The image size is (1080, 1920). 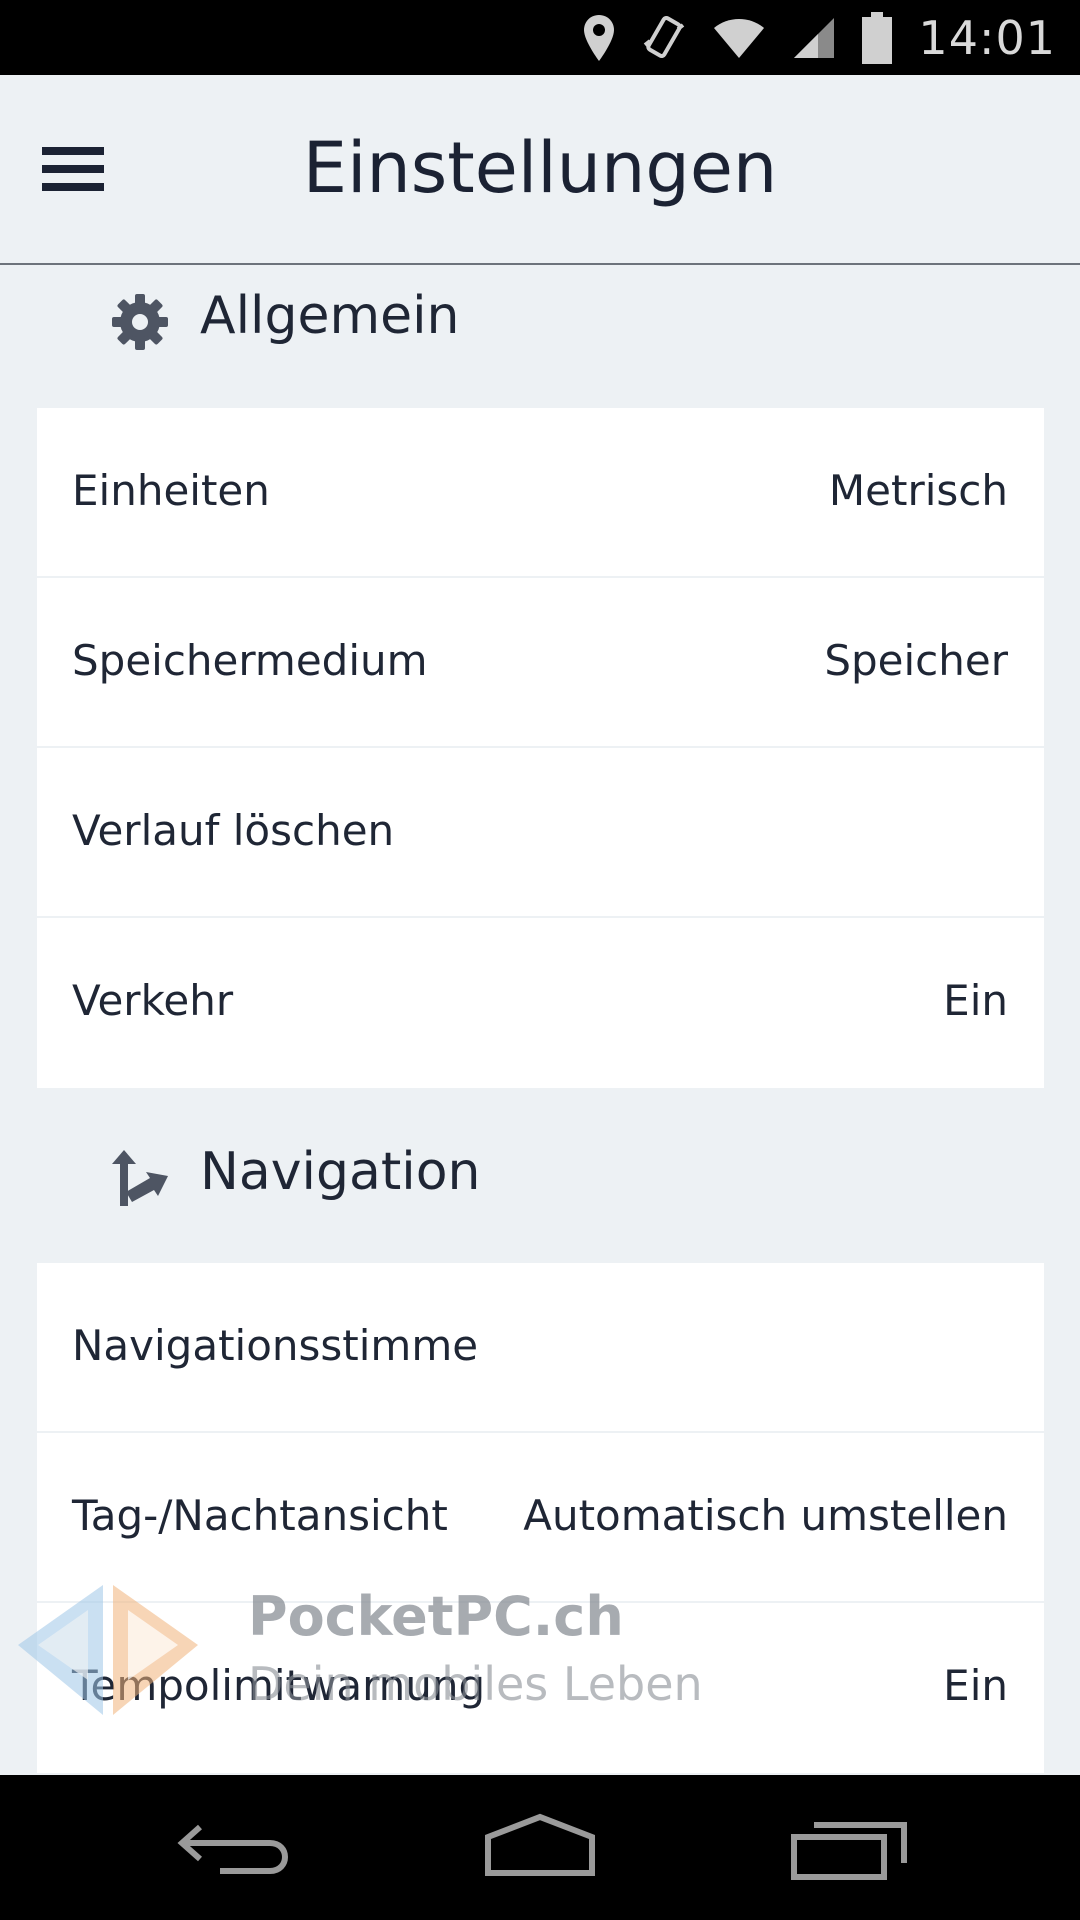 What do you see at coordinates (916, 660) in the screenshot?
I see `setting-value: Speicher` at bounding box center [916, 660].